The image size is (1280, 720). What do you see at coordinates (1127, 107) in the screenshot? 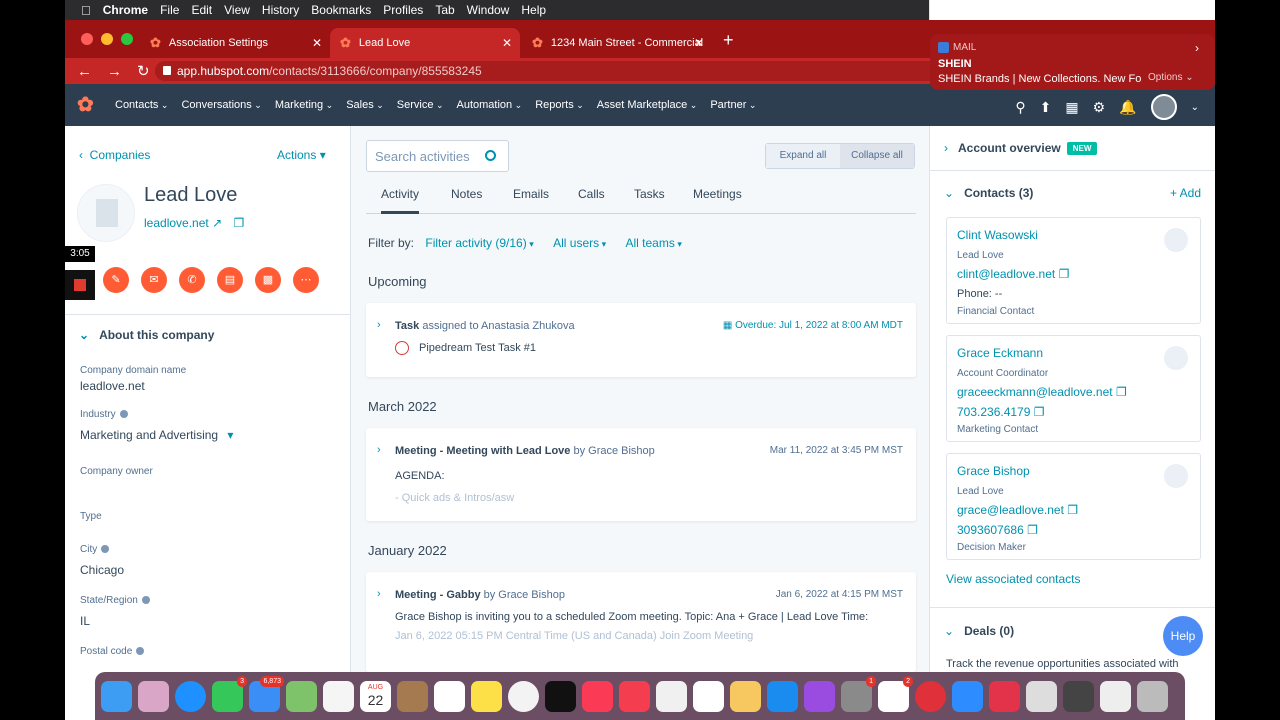
I see `notifications-bell-icon: 🔔` at bounding box center [1127, 107].